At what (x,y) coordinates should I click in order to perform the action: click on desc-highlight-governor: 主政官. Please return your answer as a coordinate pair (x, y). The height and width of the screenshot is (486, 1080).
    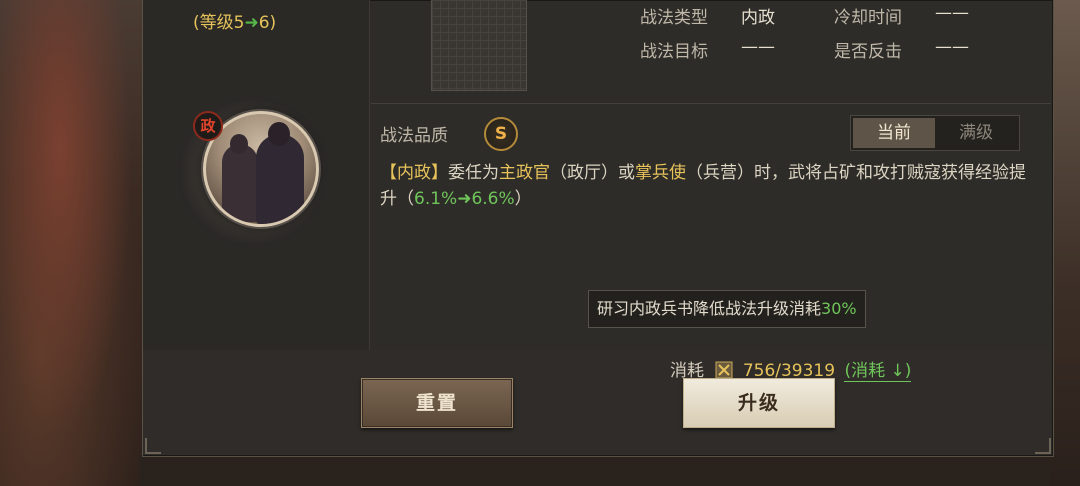
    Looking at the image, I should click on (524, 173).